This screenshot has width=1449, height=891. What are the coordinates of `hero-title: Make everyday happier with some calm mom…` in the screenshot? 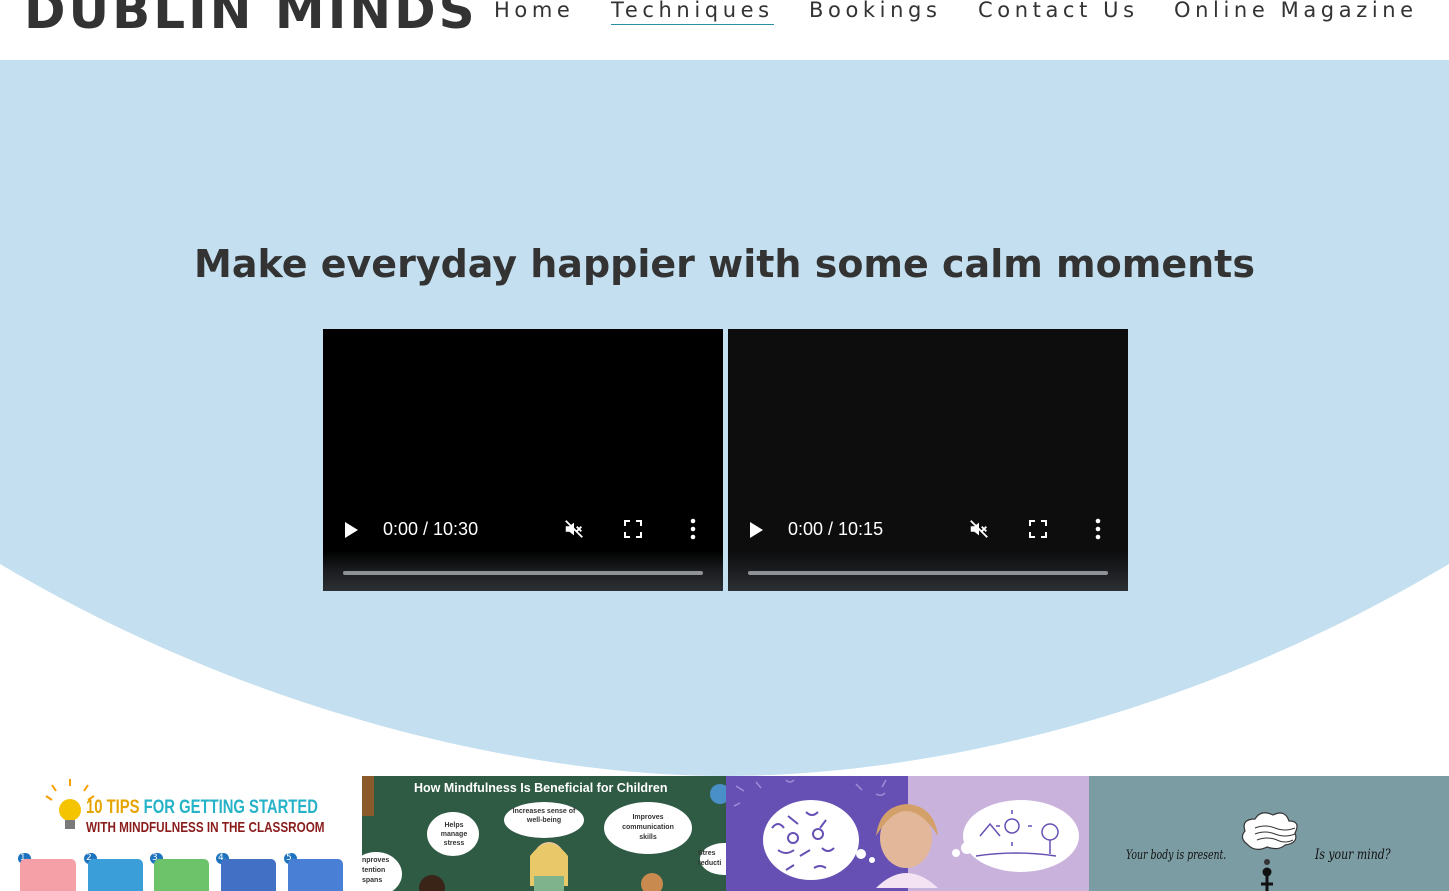 It's located at (724, 264).